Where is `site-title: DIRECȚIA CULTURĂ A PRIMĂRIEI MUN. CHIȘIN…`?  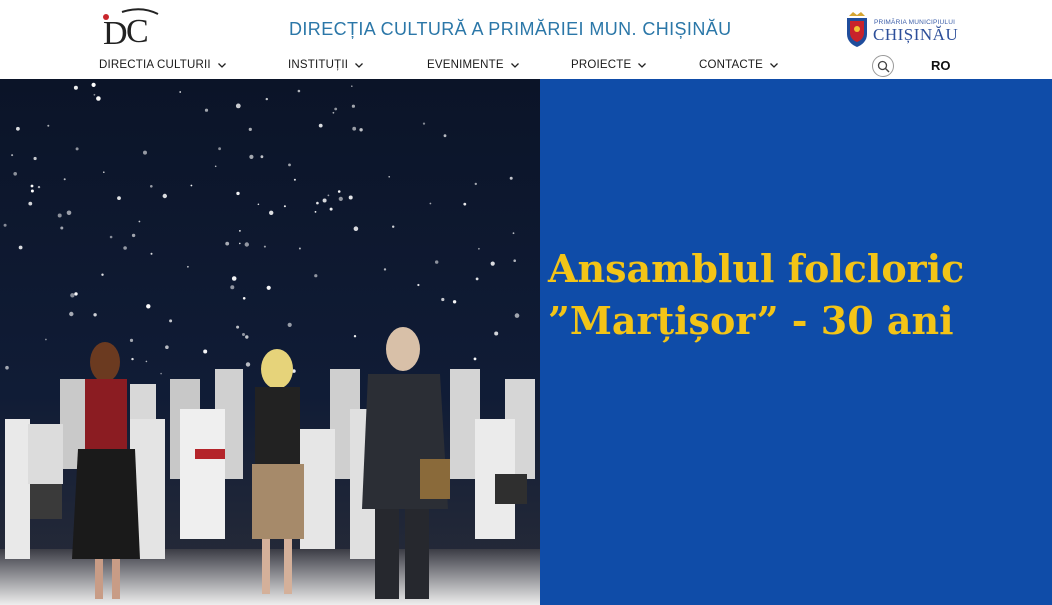
site-title: DIRECȚIA CULTURĂ A PRIMĂRIEI MUN. CHIȘIN… is located at coordinates (510, 29).